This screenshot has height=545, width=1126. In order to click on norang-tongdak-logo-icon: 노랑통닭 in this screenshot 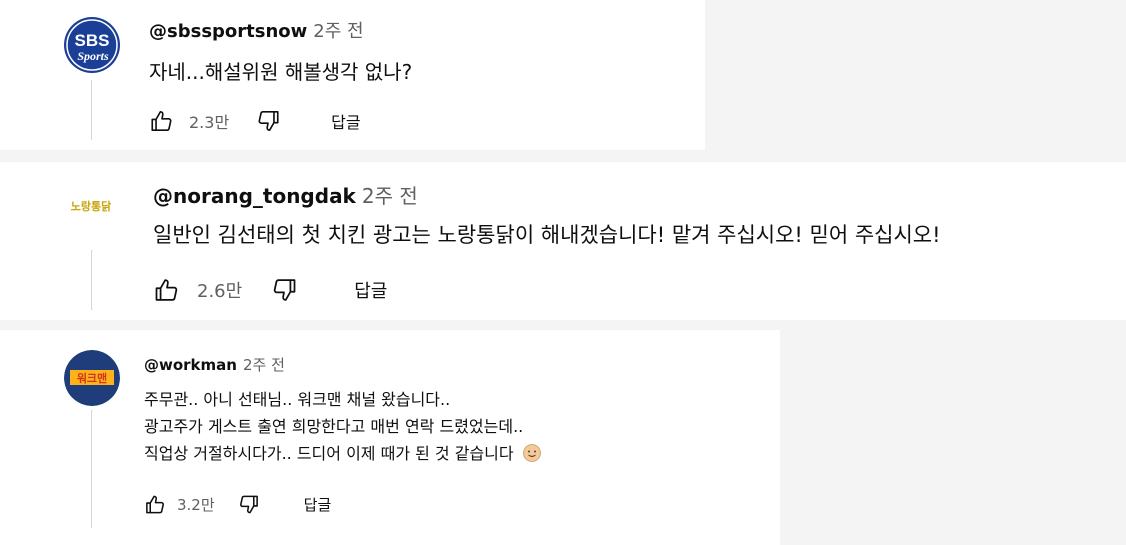, I will do `click(91, 205)`.